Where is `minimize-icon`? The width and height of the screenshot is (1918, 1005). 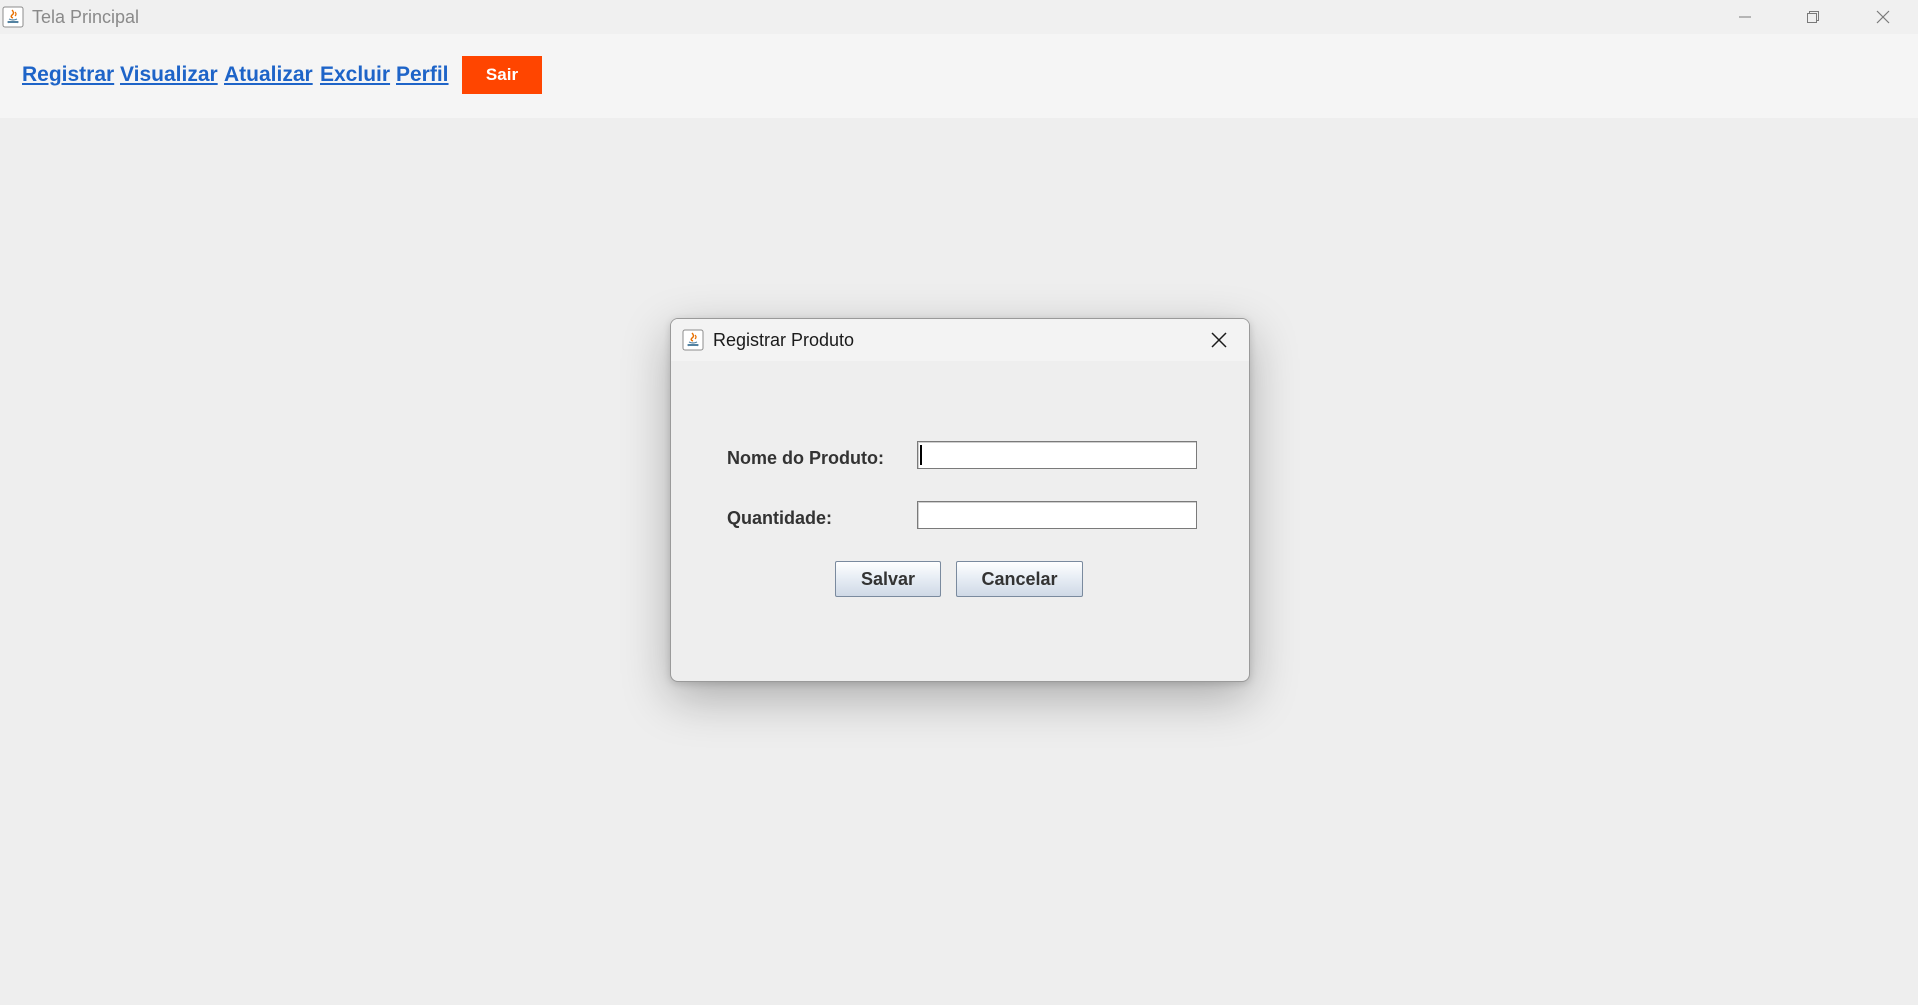 minimize-icon is located at coordinates (1745, 17).